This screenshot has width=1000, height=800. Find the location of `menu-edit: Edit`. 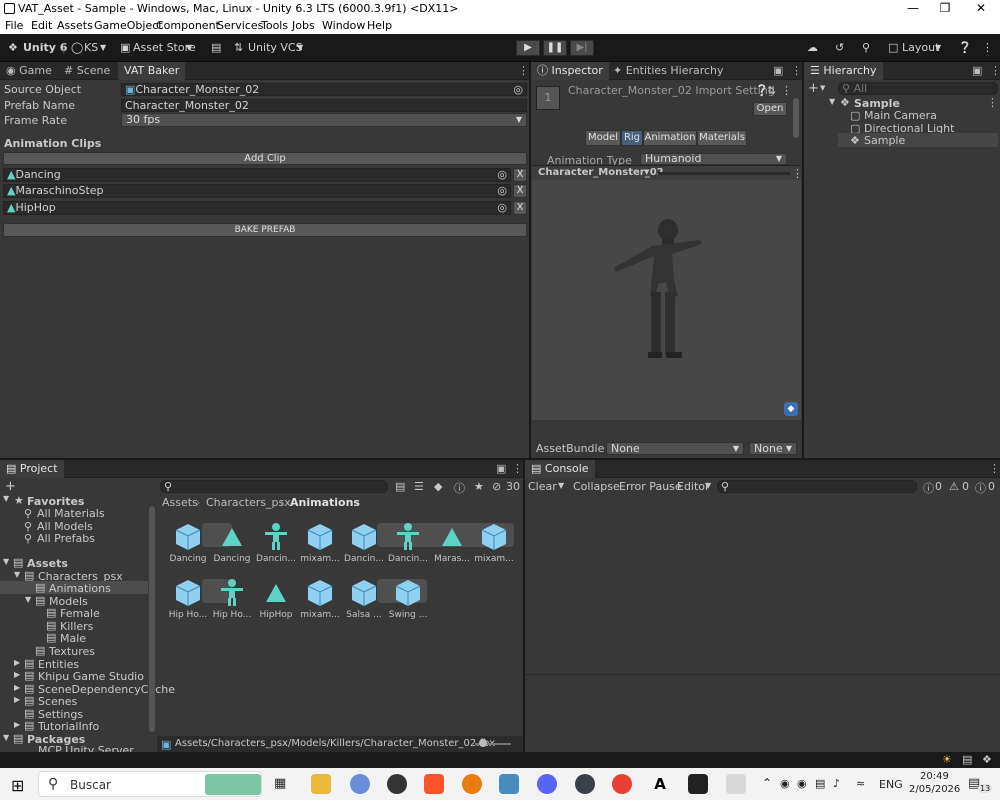

menu-edit: Edit is located at coordinates (41, 25).